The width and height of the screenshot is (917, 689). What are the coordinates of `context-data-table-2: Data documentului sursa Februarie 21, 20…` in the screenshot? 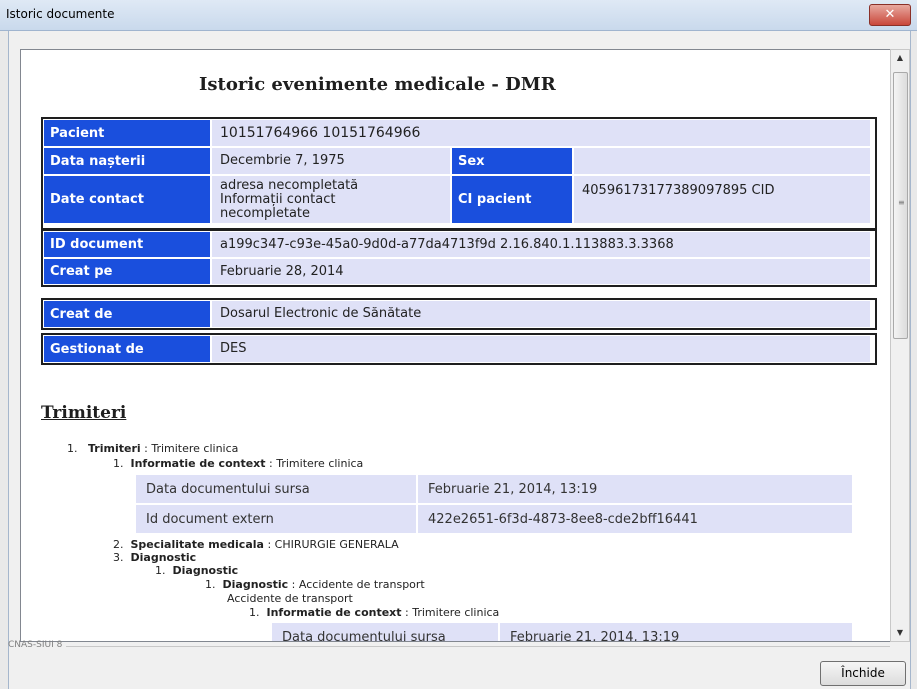 It's located at (562, 631).